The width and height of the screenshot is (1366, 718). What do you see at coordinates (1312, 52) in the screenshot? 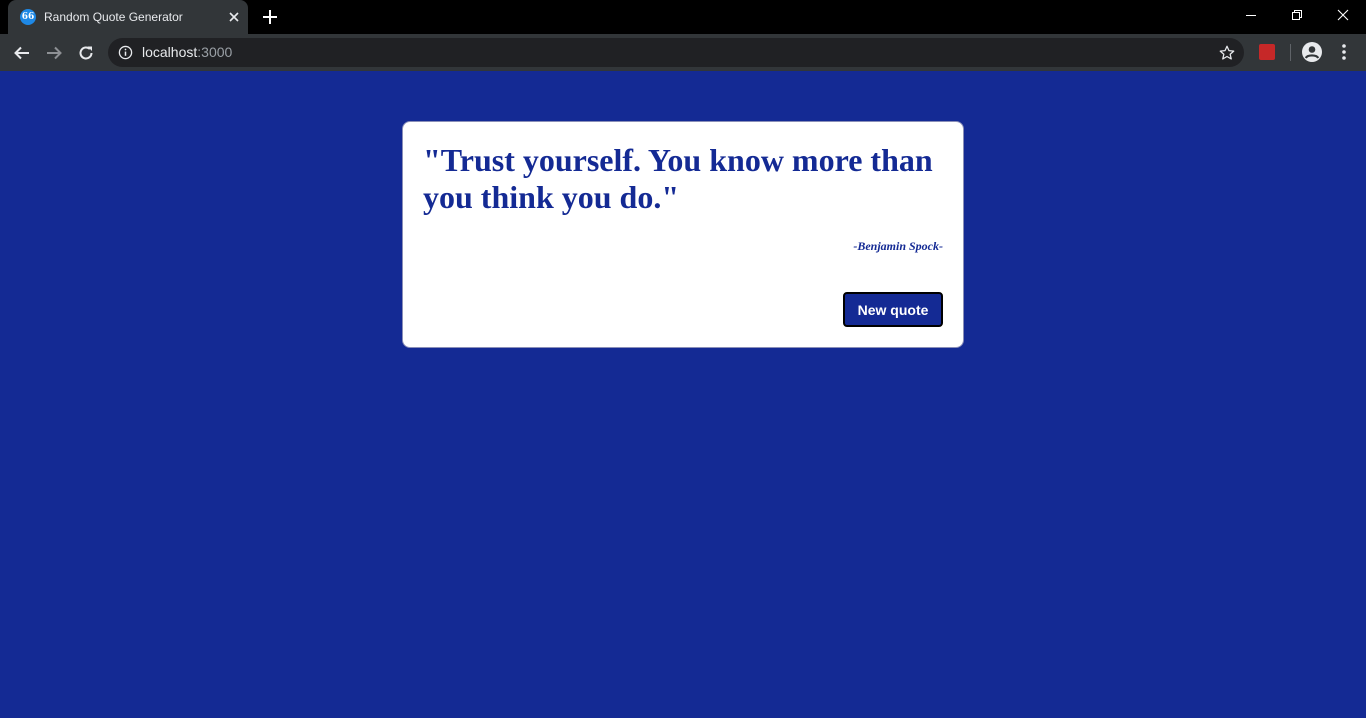
I see `account-circle-icon` at bounding box center [1312, 52].